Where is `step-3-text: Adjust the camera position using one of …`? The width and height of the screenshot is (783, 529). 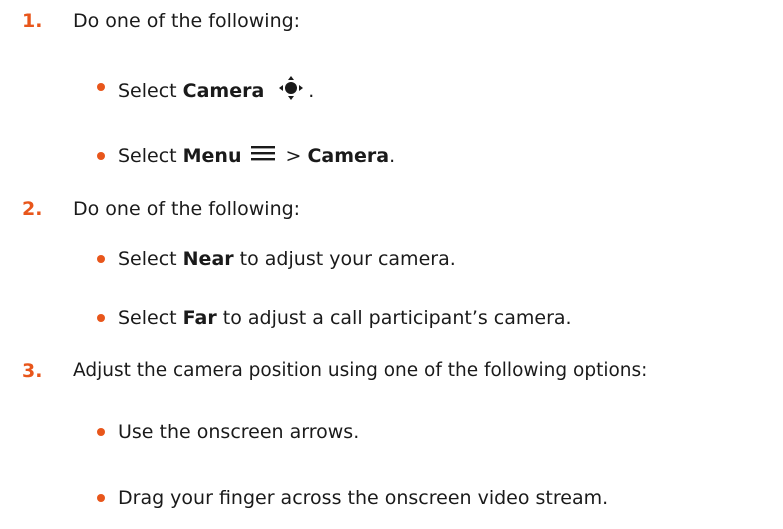
step-3-text: Adjust the camera position using one of … is located at coordinates (360, 370).